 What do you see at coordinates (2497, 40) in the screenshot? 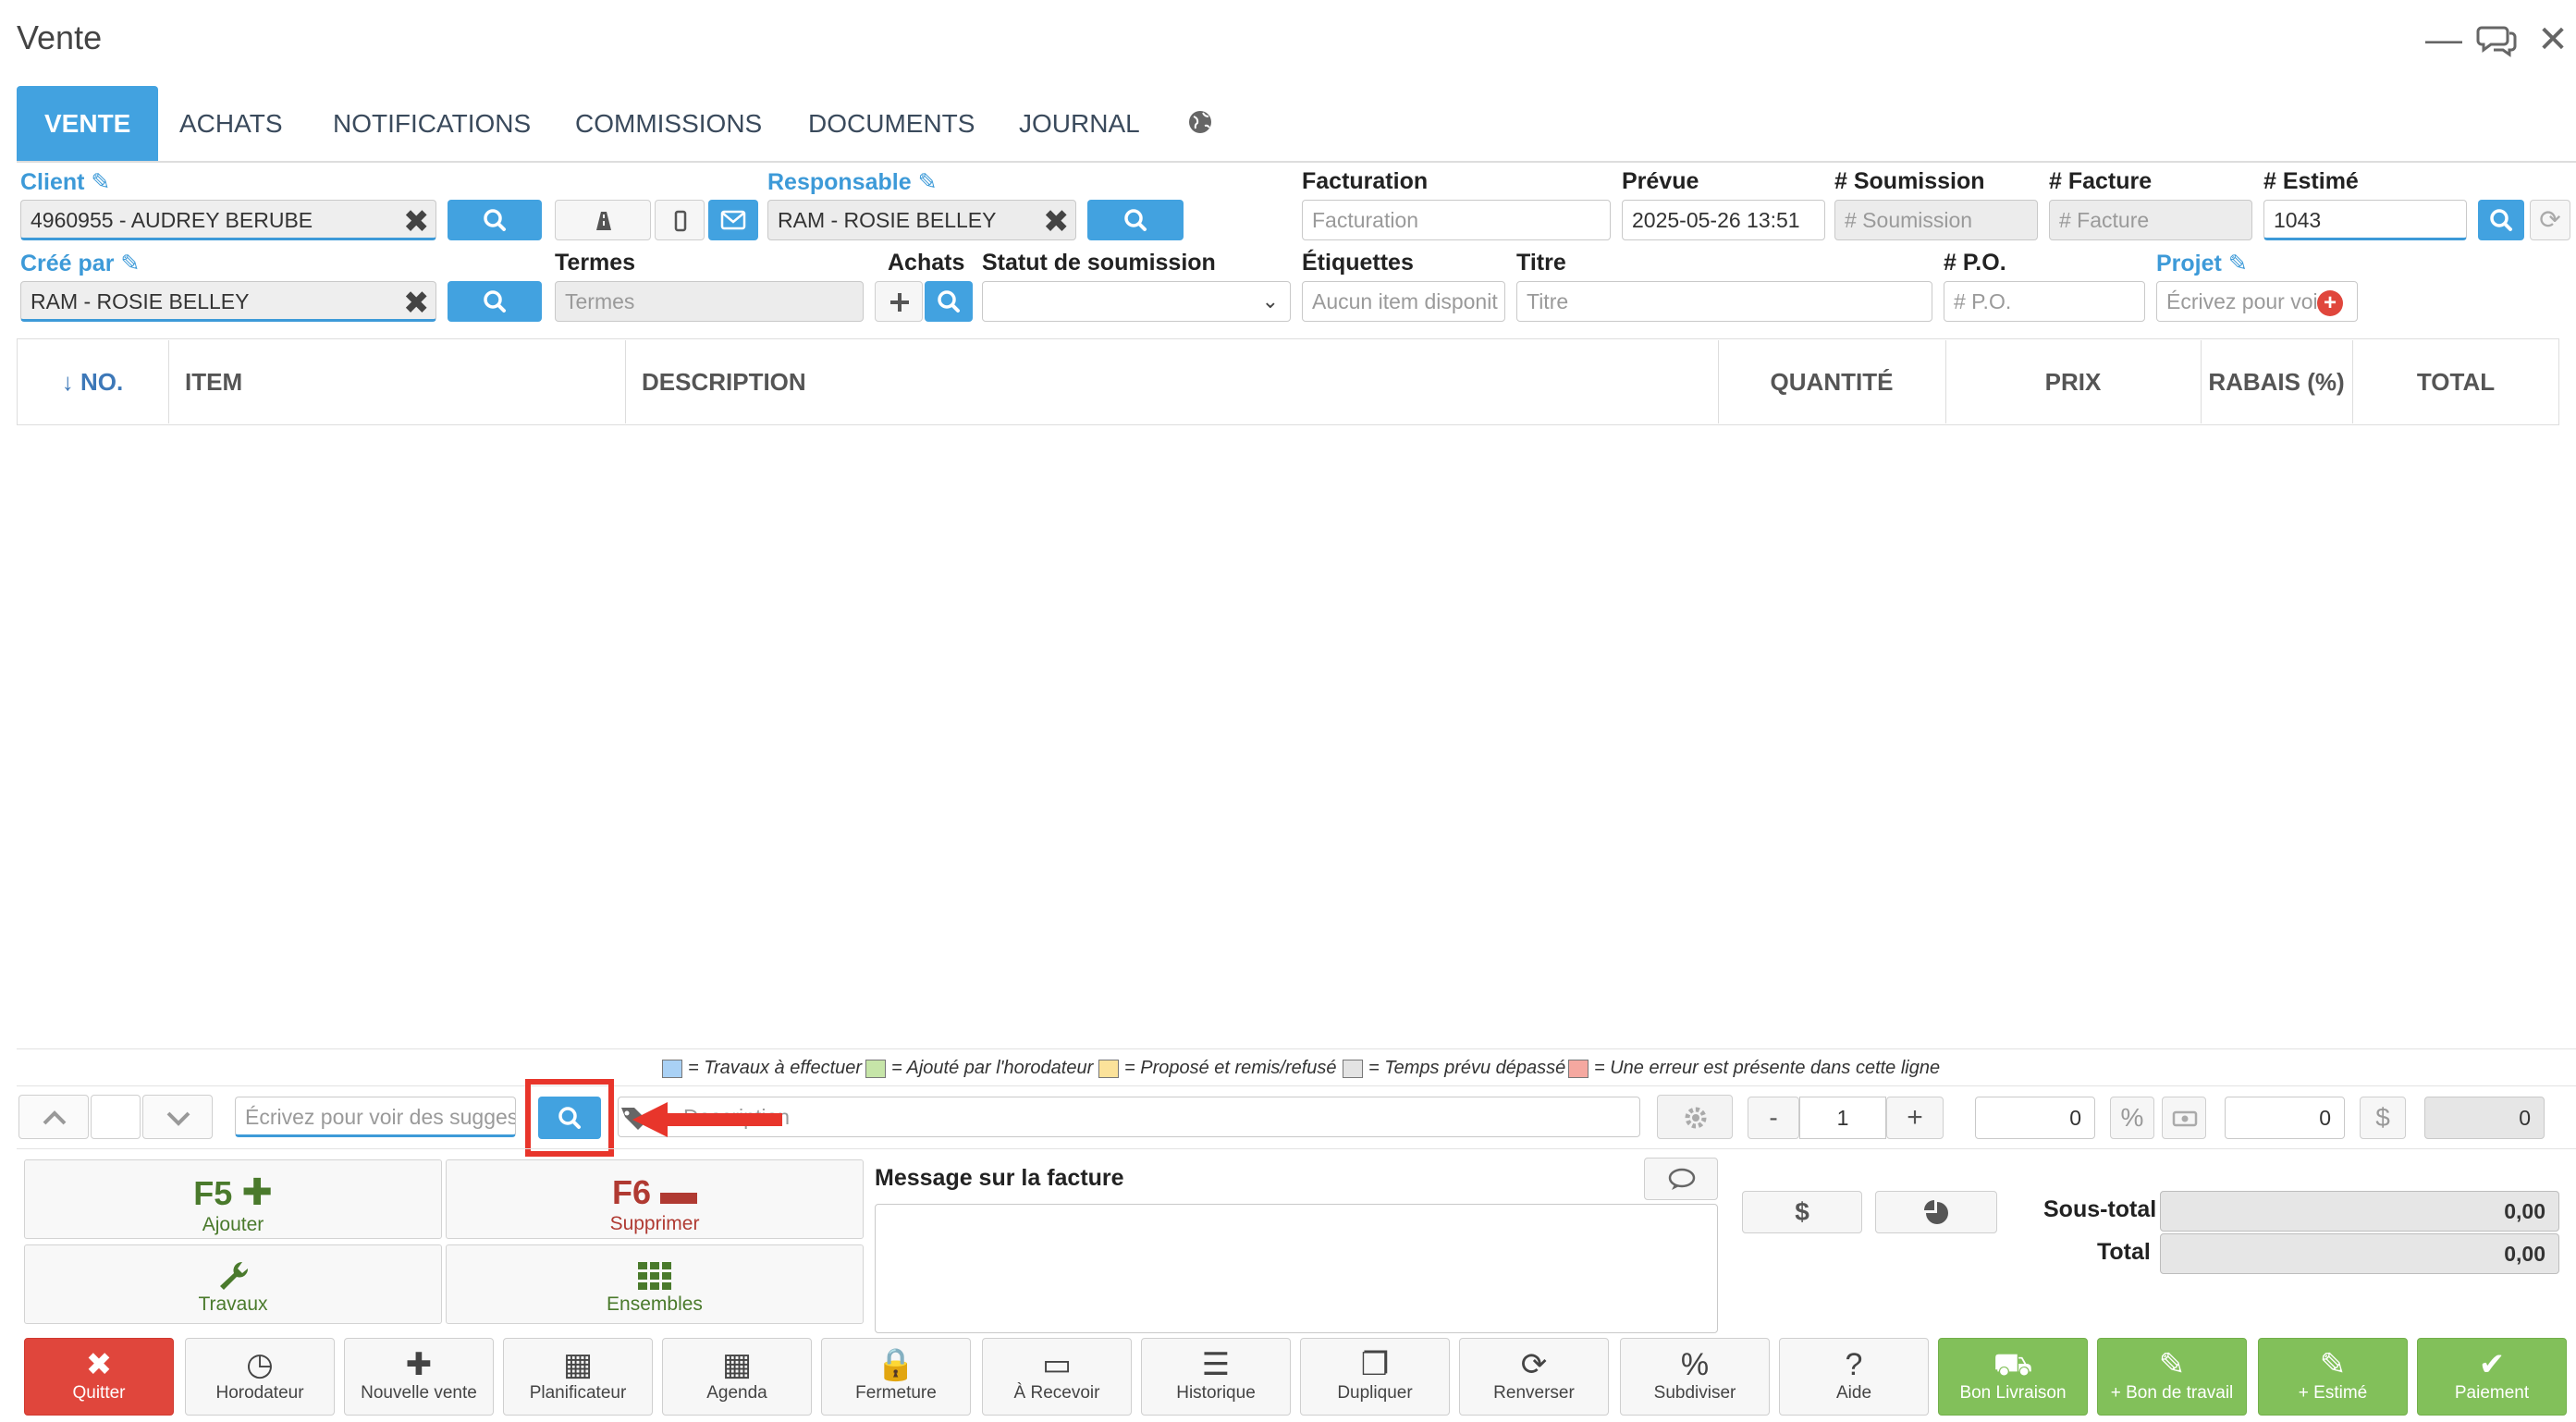
I see `chat-icon` at bounding box center [2497, 40].